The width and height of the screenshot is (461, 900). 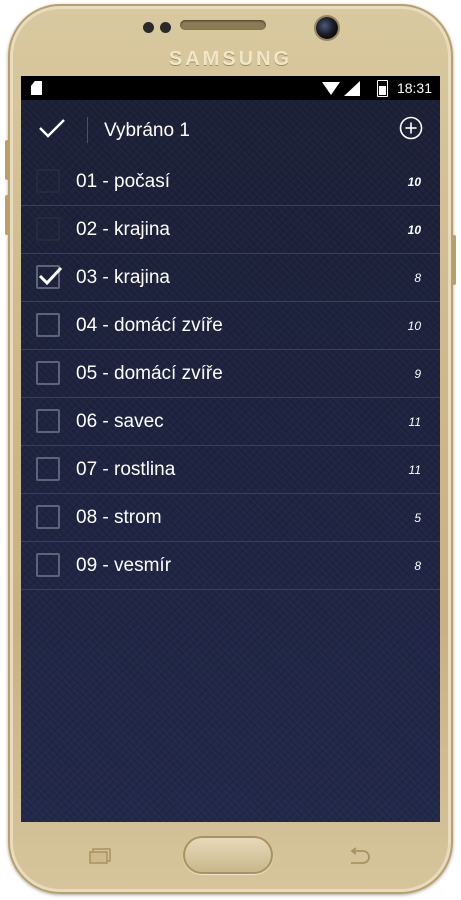 What do you see at coordinates (230, 129) in the screenshot?
I see `action-bar: Vybráno 1` at bounding box center [230, 129].